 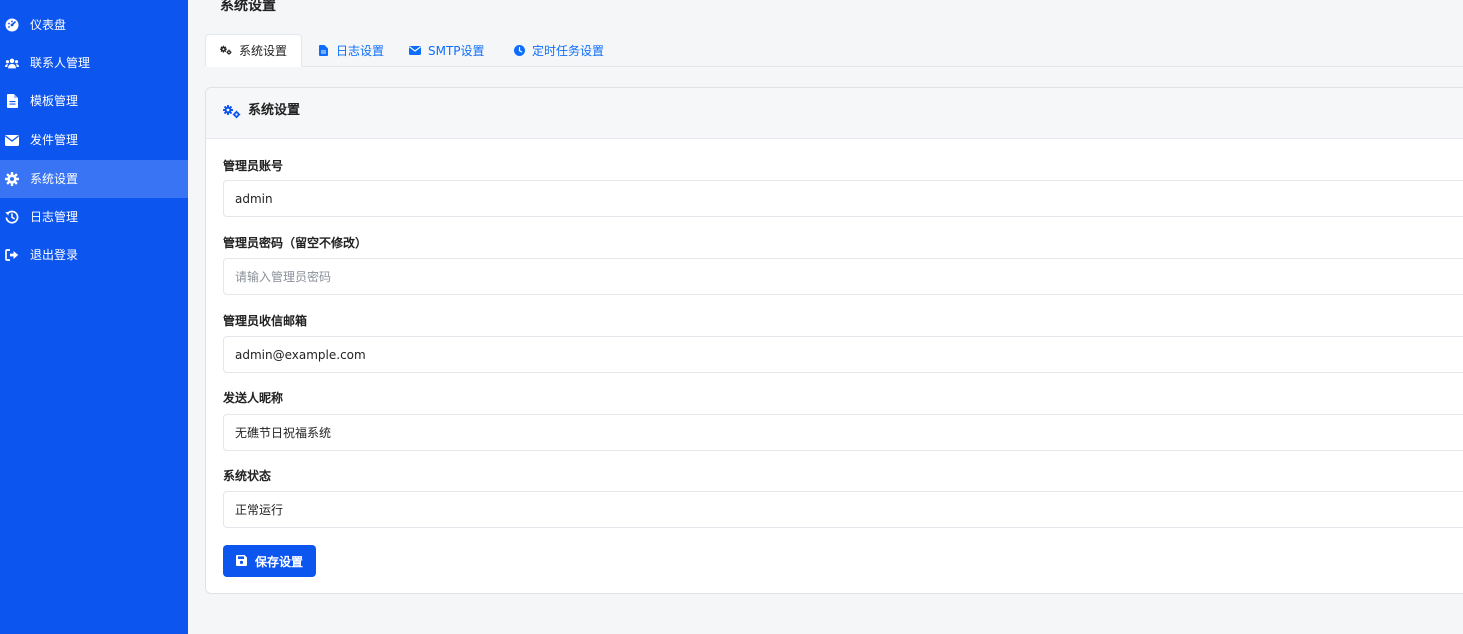 What do you see at coordinates (247, 476) in the screenshot?
I see `system-status-label: 系统状态` at bounding box center [247, 476].